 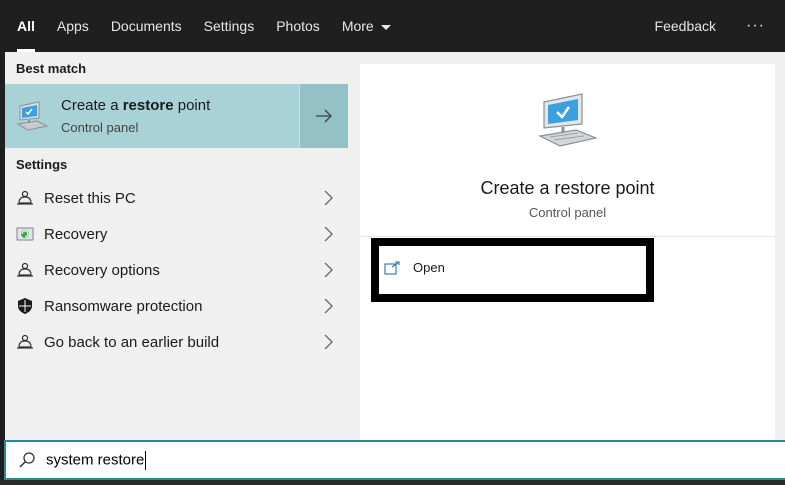 What do you see at coordinates (152, 116) in the screenshot?
I see `best-match-main: Create a restore point Control panel` at bounding box center [152, 116].